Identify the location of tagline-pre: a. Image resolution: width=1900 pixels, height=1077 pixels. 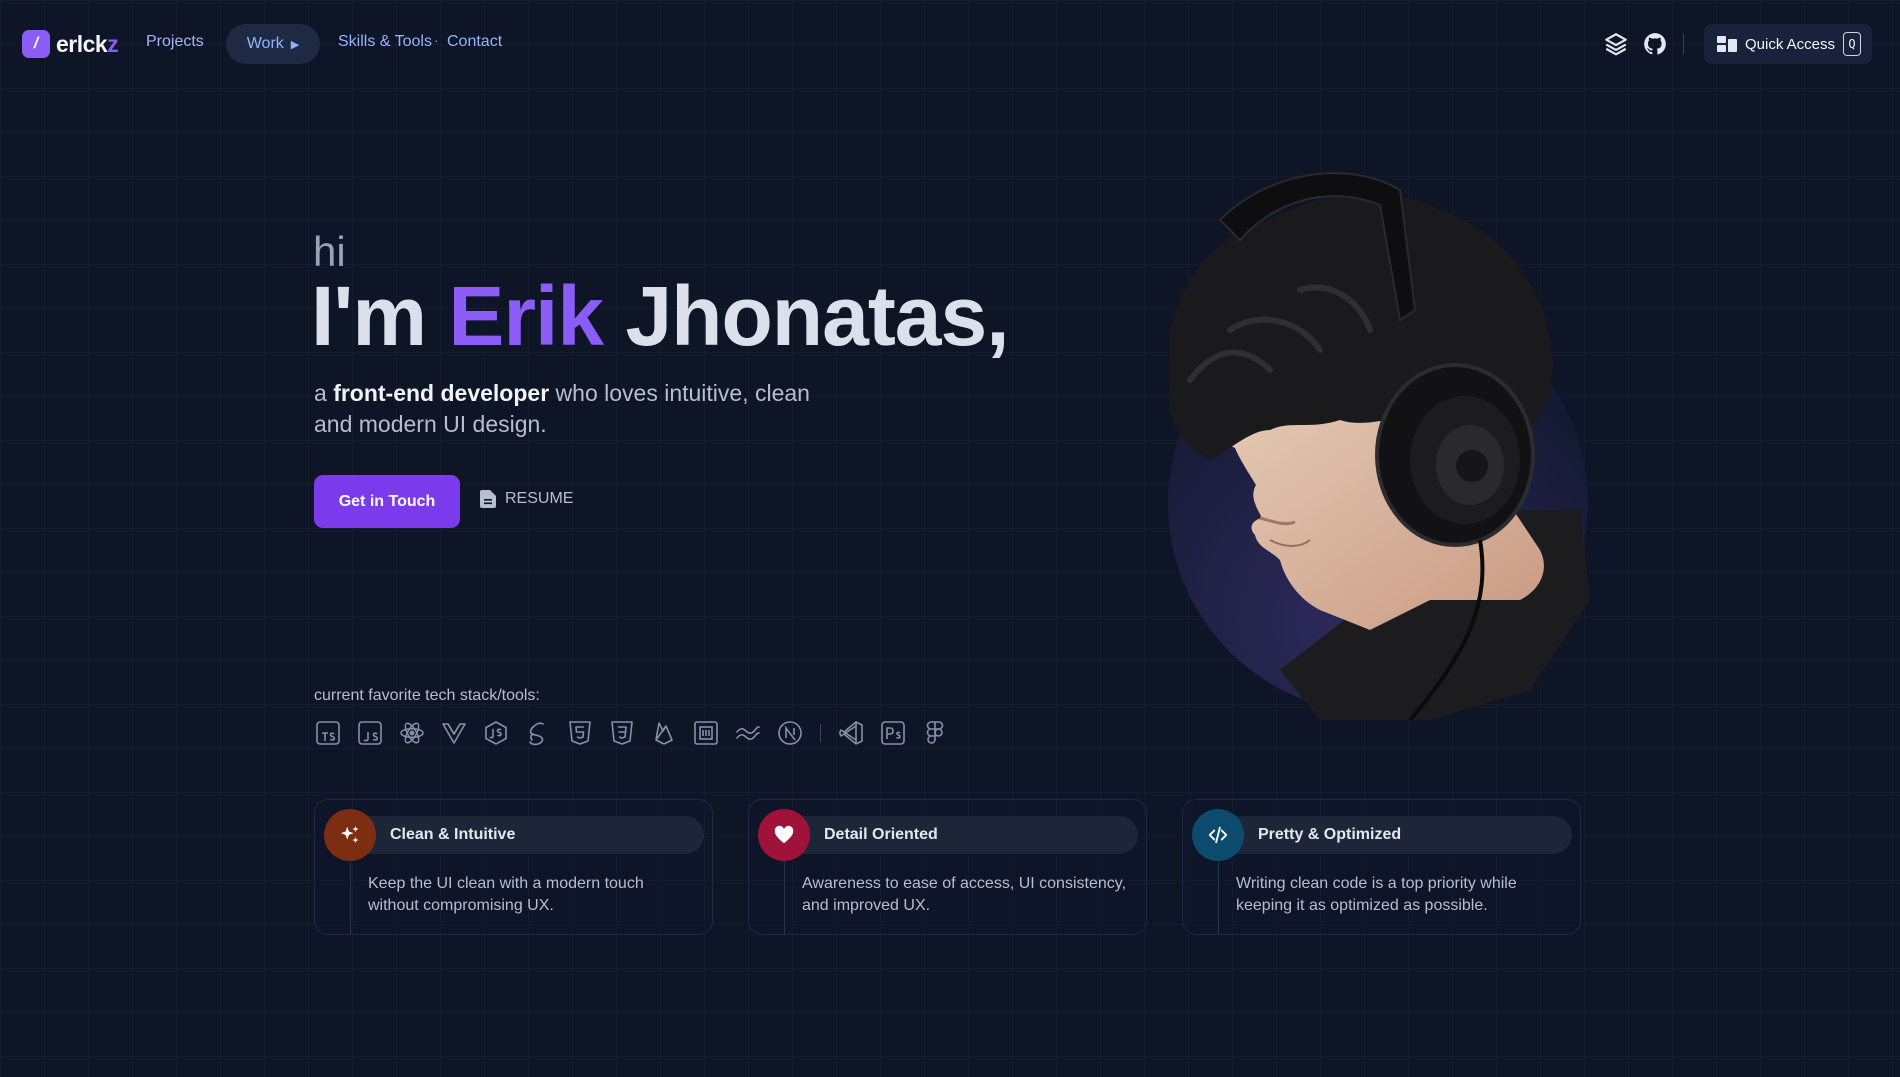
(324, 393).